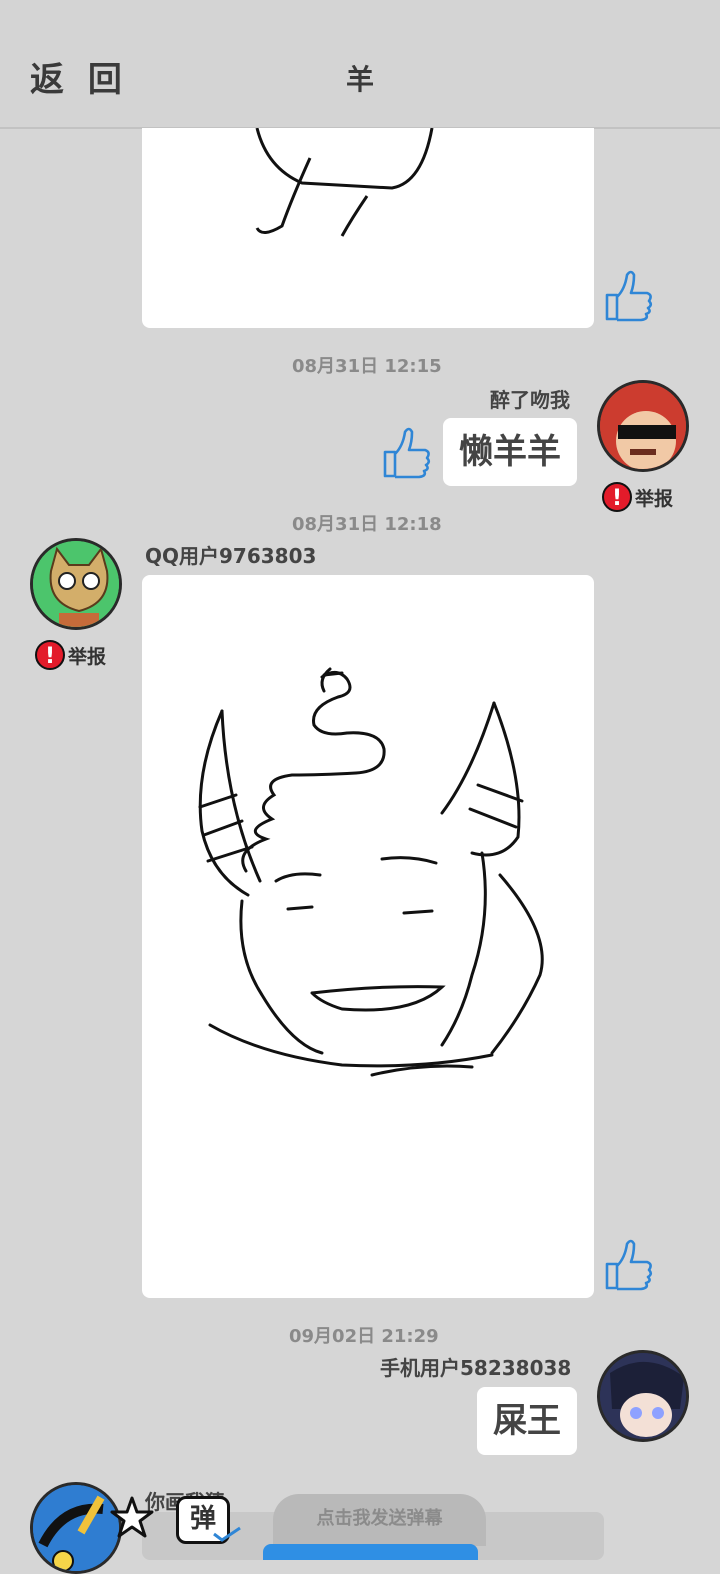 Image resolution: width=720 pixels, height=1574 pixels. I want to click on username: 手机用户58238038, so click(476, 1368).